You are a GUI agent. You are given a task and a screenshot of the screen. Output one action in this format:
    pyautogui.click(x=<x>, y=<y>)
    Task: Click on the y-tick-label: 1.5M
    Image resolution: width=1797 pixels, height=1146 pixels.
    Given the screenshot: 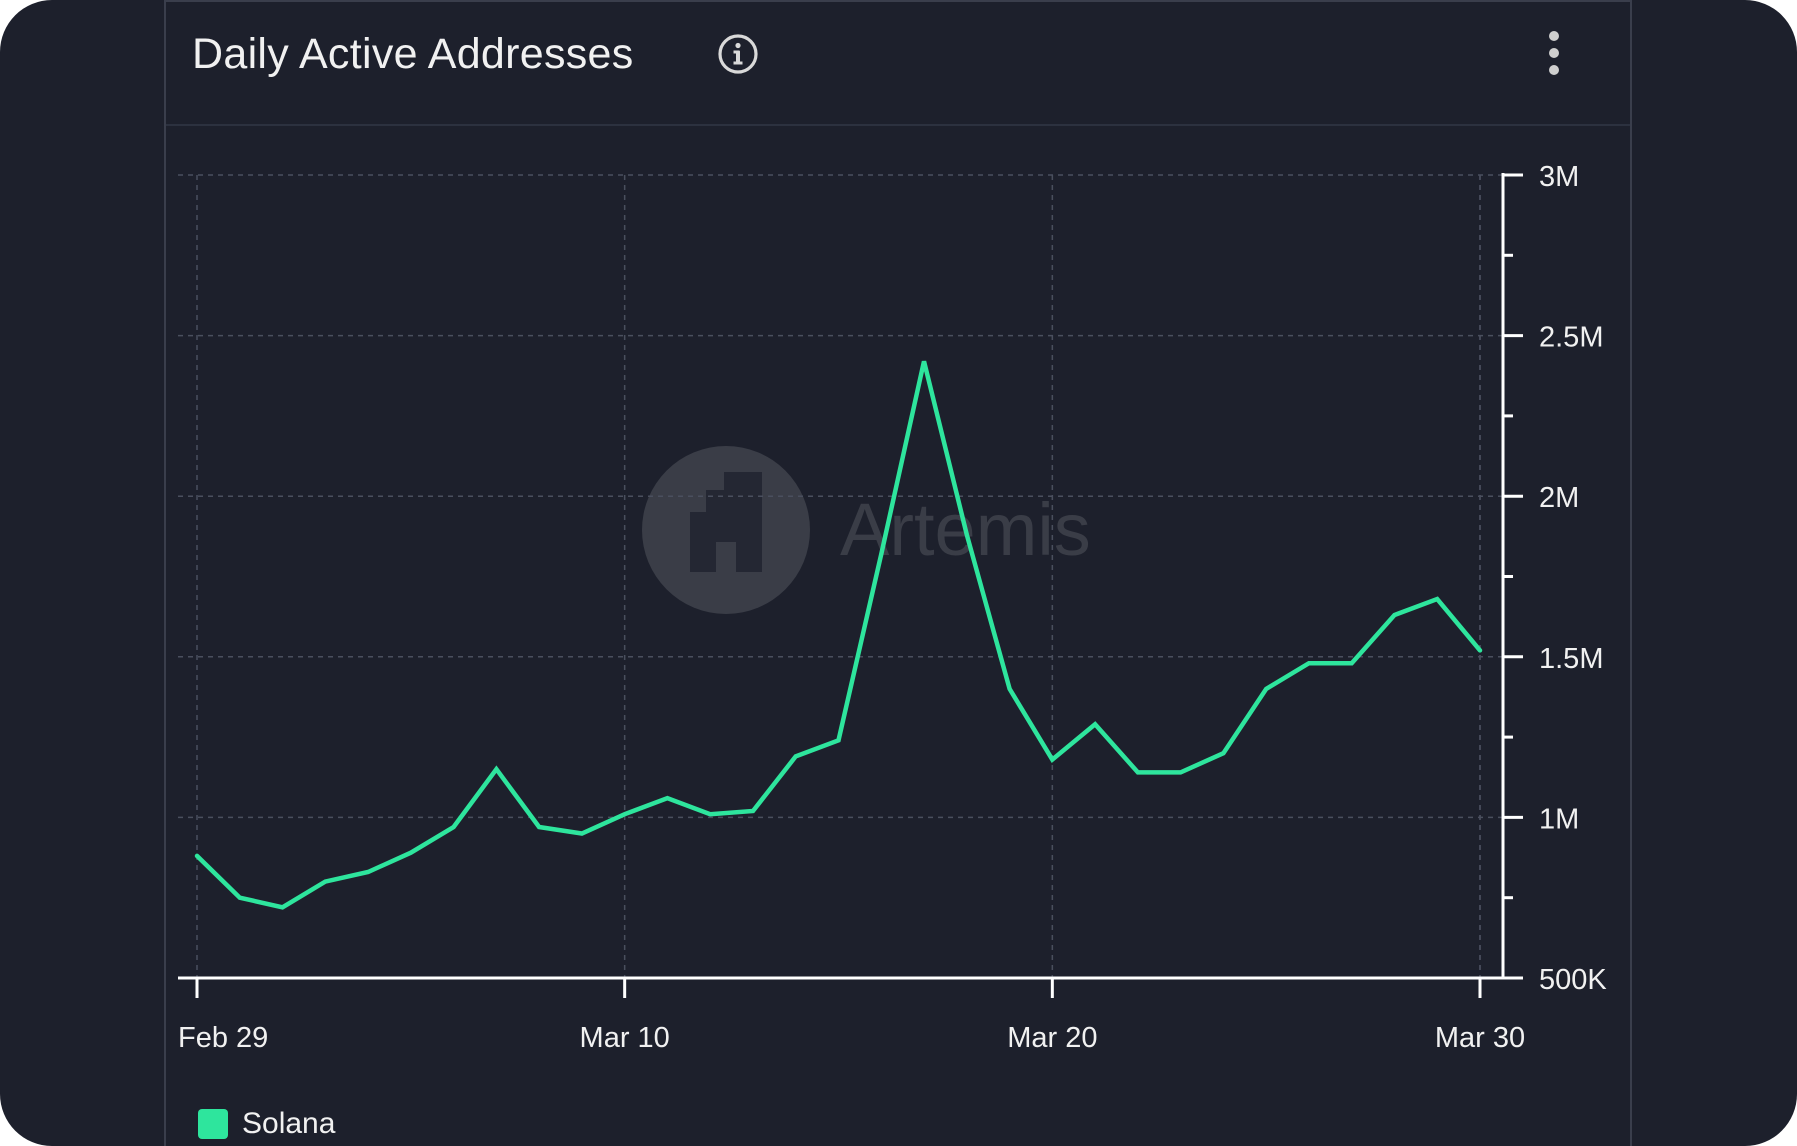 What is the action you would take?
    pyautogui.click(x=1571, y=659)
    